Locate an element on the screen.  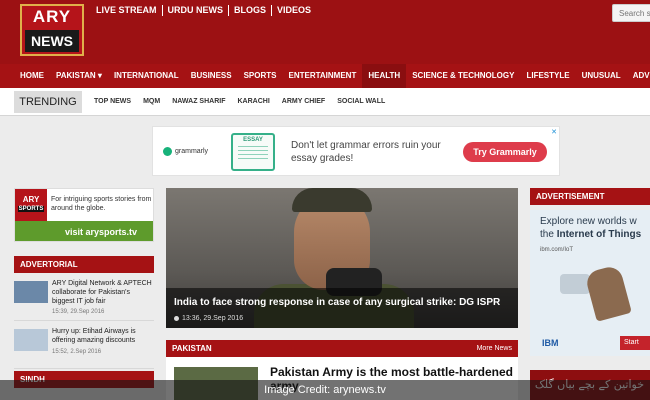
top-link-videos: VIDEOS is located at coordinates (294, 10).